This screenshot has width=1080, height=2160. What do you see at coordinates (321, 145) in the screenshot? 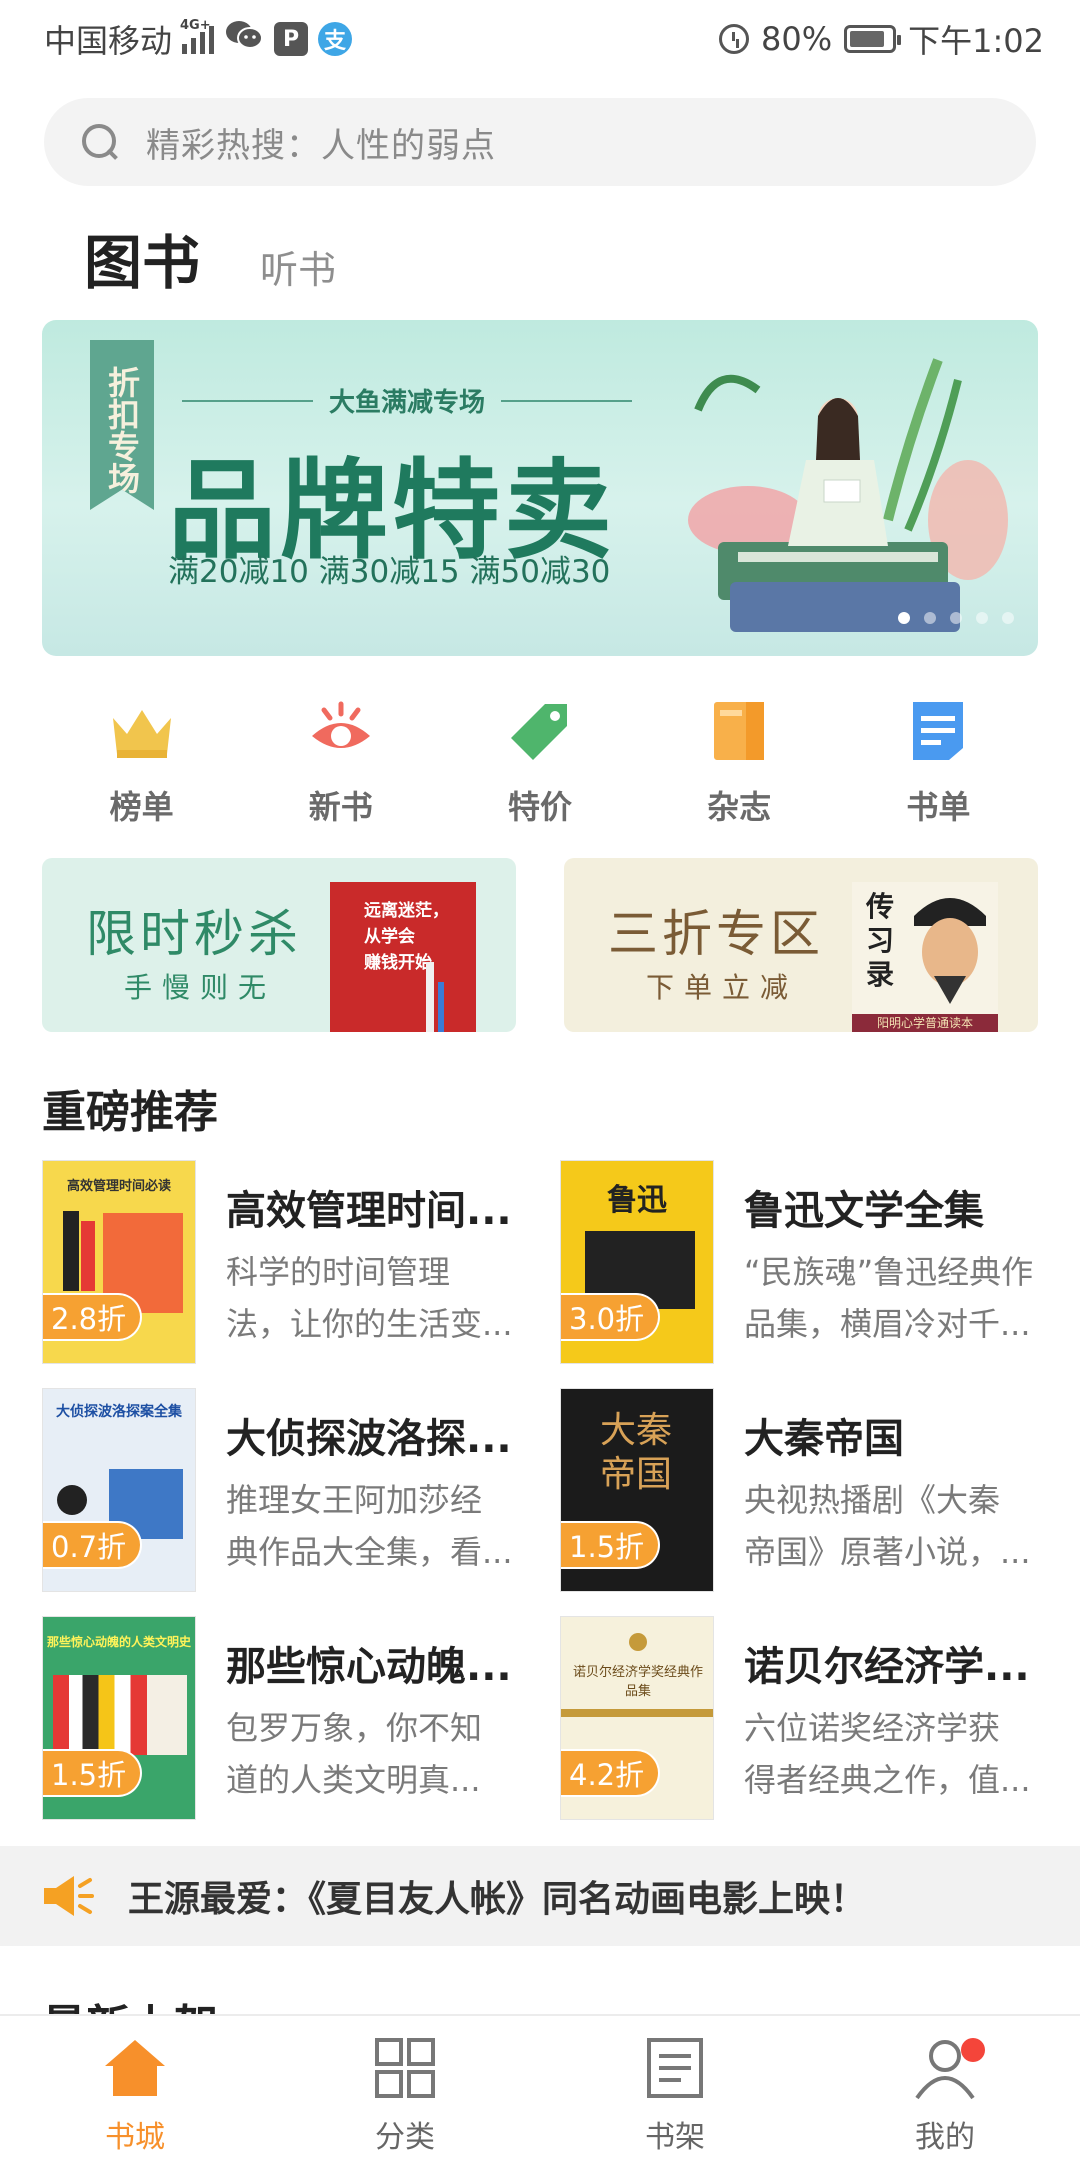
I see `search-placeholder: 精彩热搜：人性的弱点` at bounding box center [321, 145].